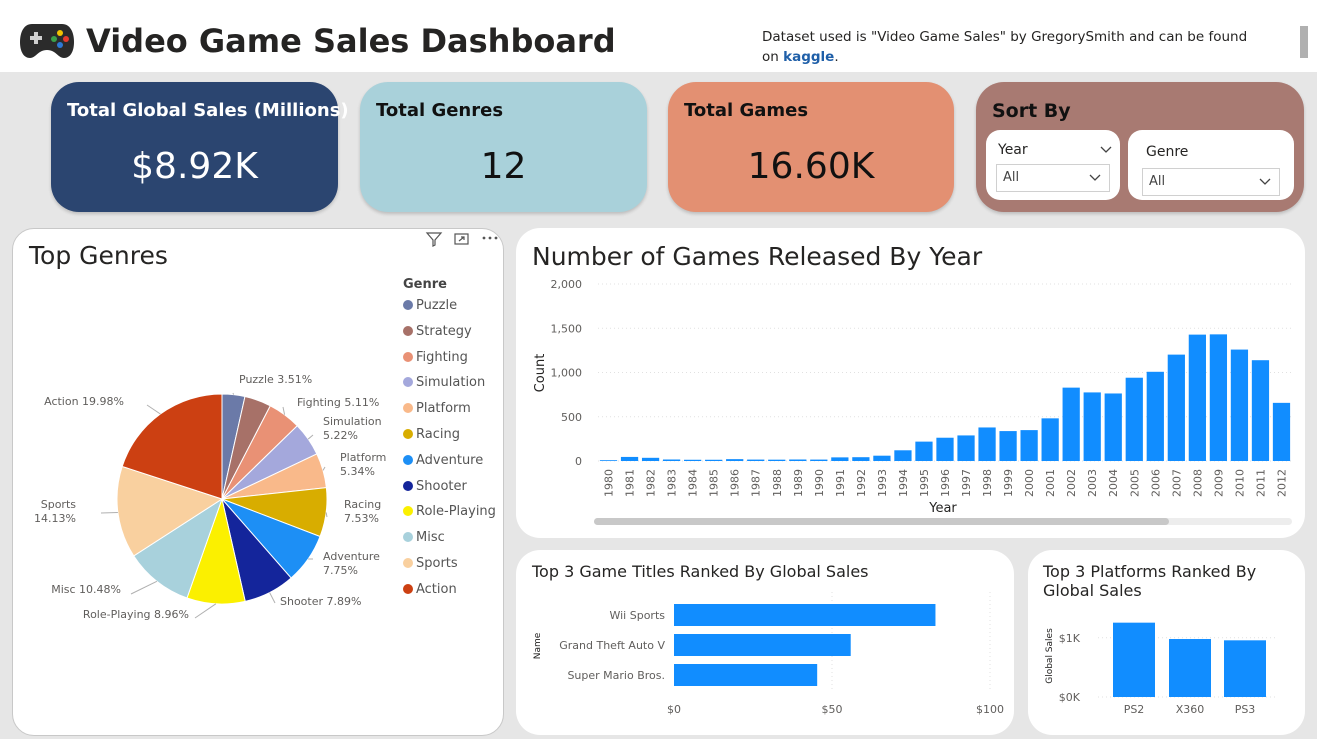  I want to click on legend-item-strategy: Strategy, so click(437, 331).